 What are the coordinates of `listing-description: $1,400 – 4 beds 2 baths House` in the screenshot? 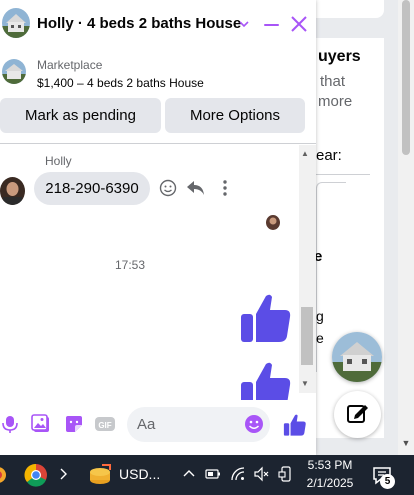 It's located at (120, 83).